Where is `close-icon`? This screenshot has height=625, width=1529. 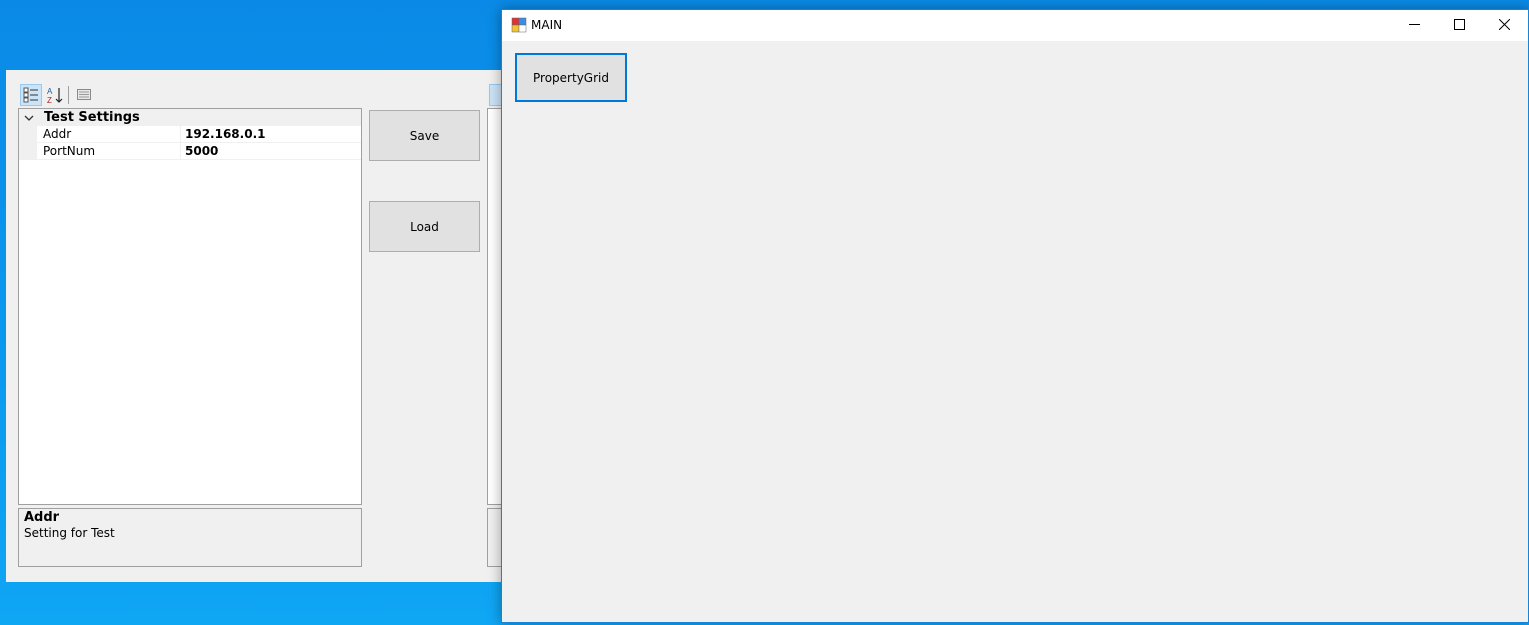
close-icon is located at coordinates (1504, 24).